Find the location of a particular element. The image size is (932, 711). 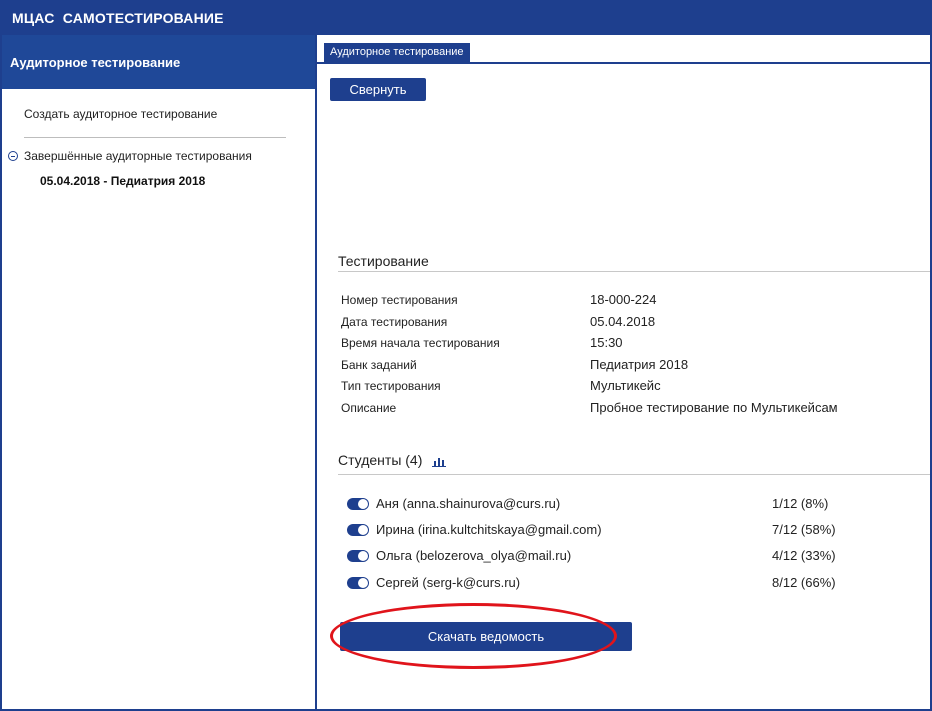

info-value: Педиатрия 2018 is located at coordinates (639, 364).